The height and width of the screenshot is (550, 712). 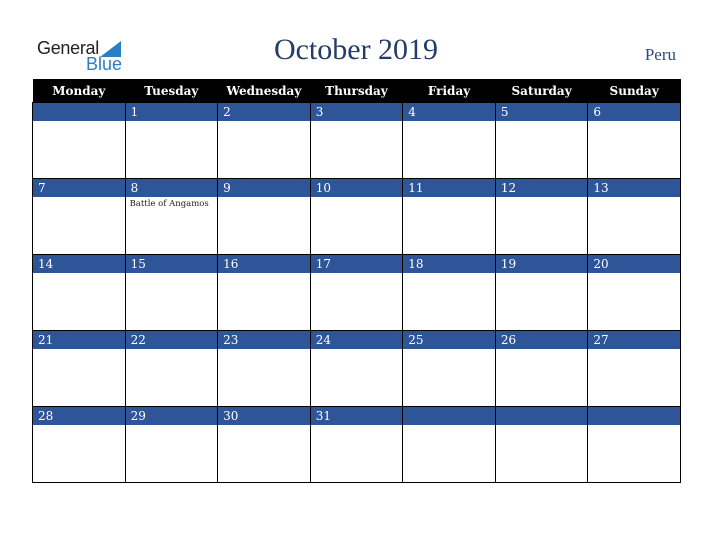 I want to click on day-cell: 7, so click(x=79, y=216).